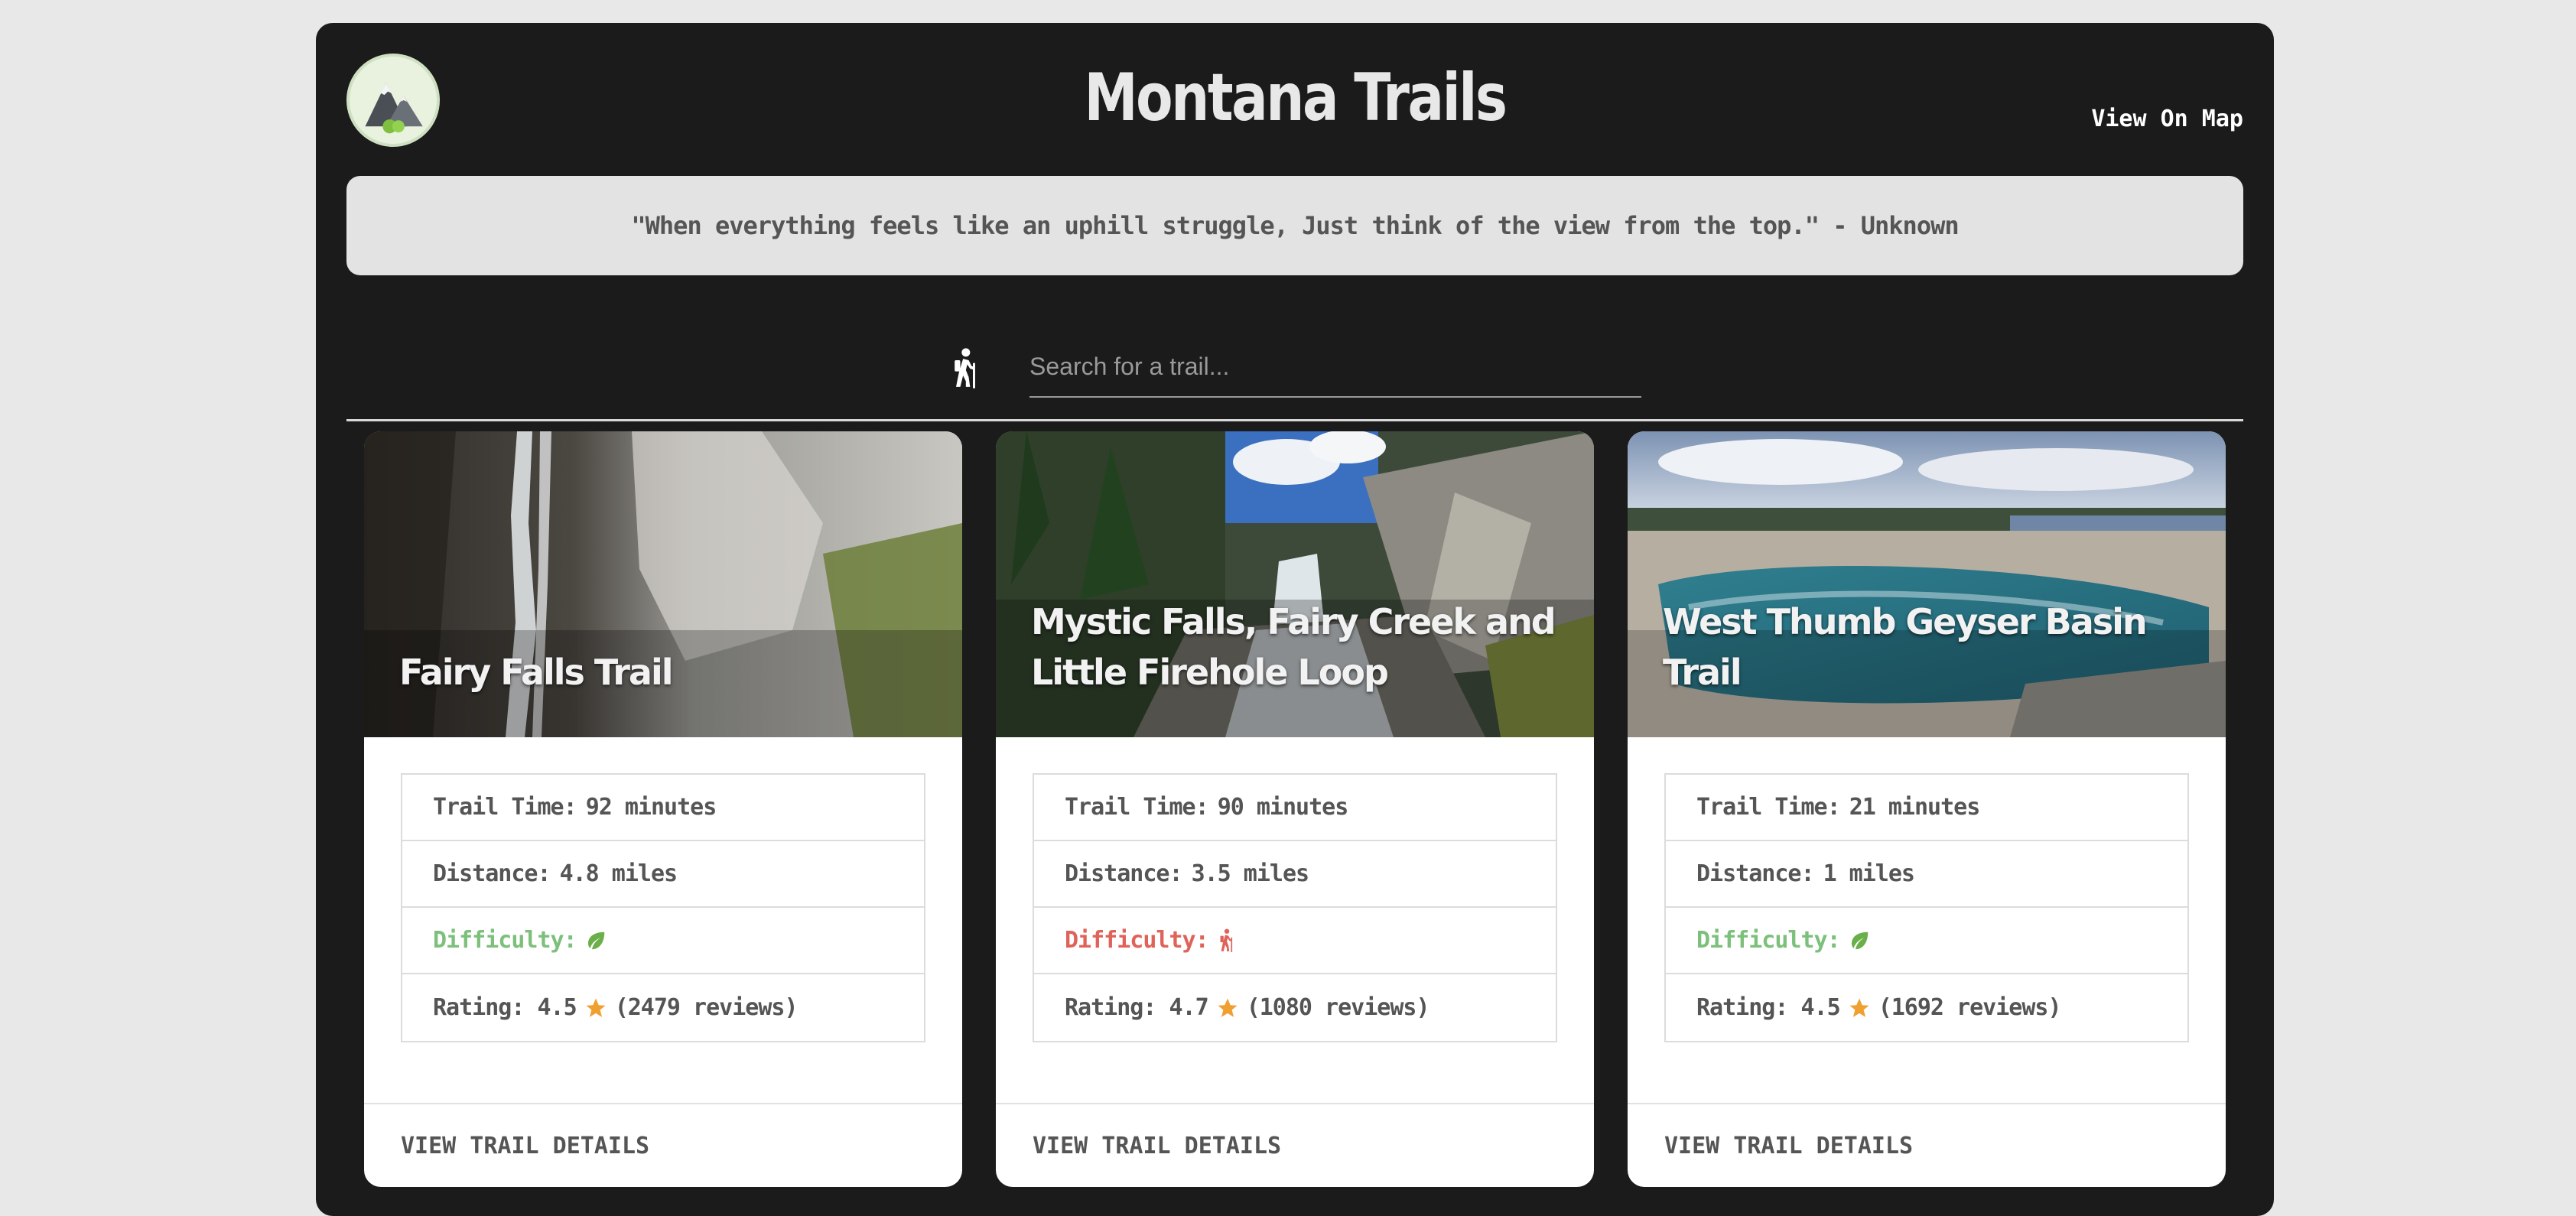  I want to click on review-count: (2479 reviews), so click(706, 1008).